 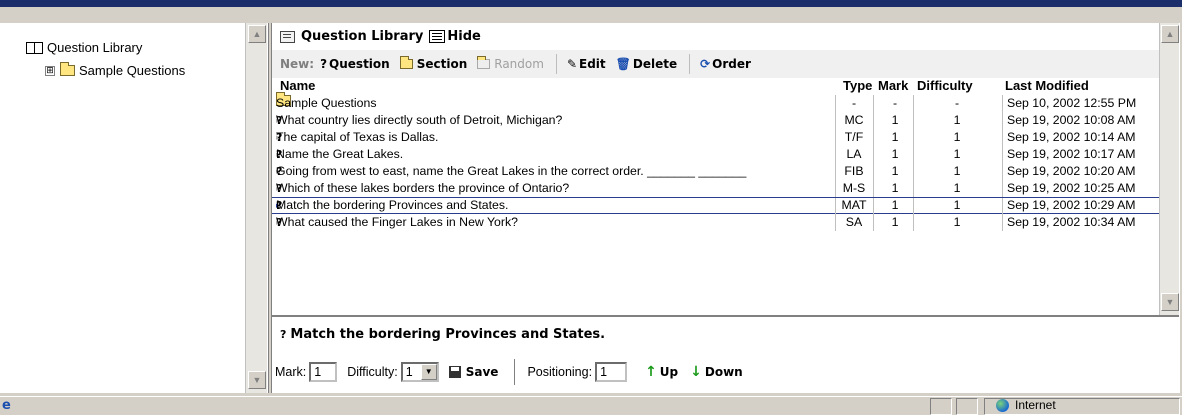 What do you see at coordinates (287, 36) in the screenshot?
I see `library-icon` at bounding box center [287, 36].